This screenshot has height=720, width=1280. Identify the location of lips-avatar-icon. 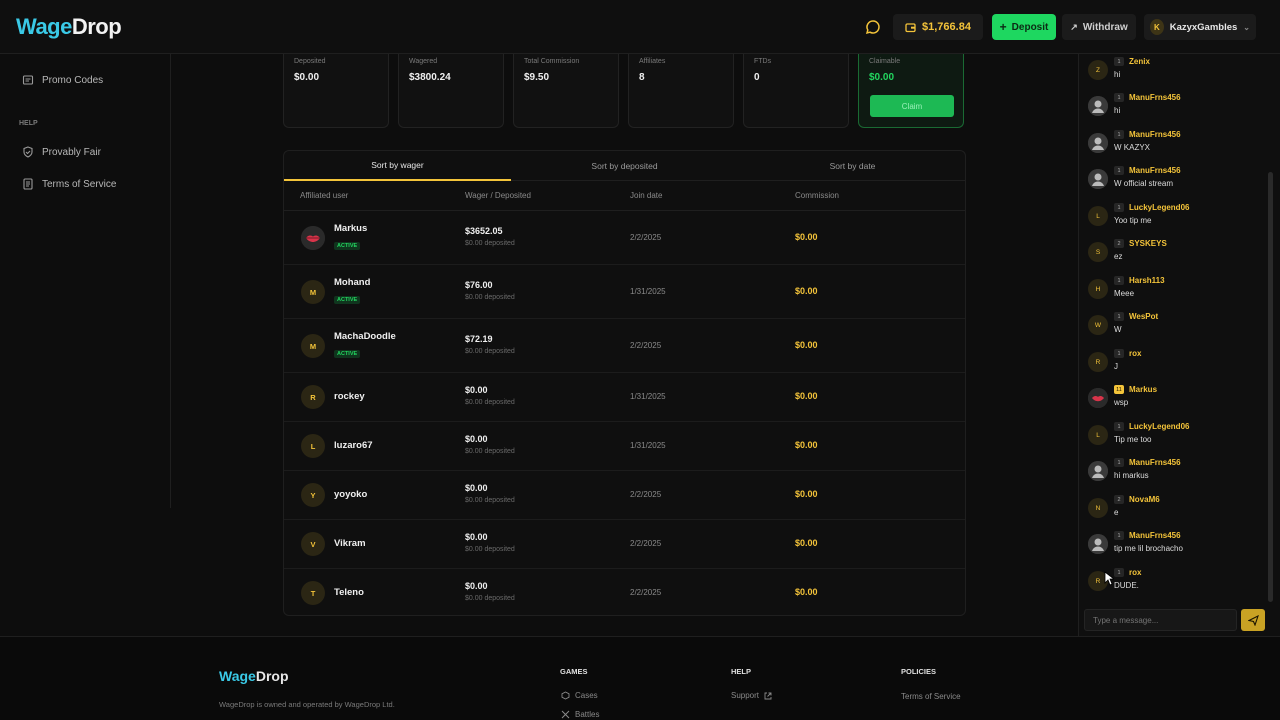
(1098, 398).